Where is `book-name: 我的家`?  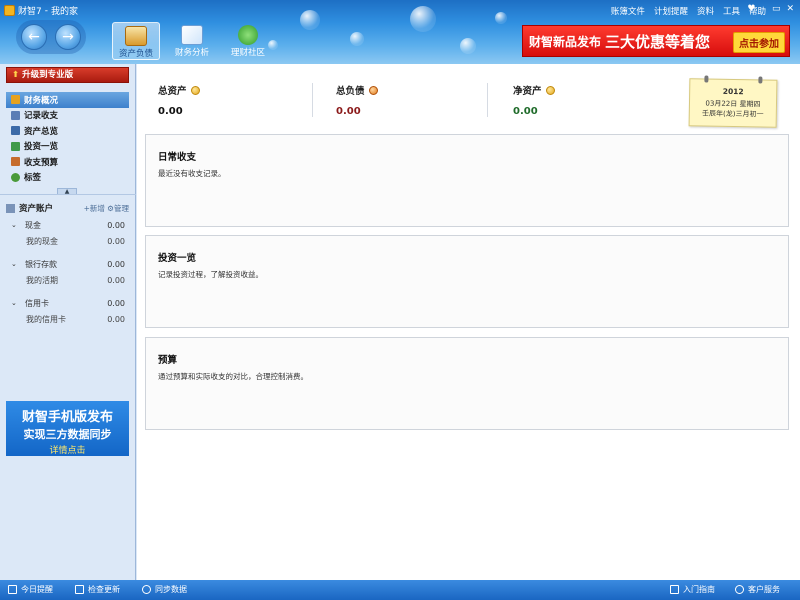 book-name: 我的家 is located at coordinates (64, 12).